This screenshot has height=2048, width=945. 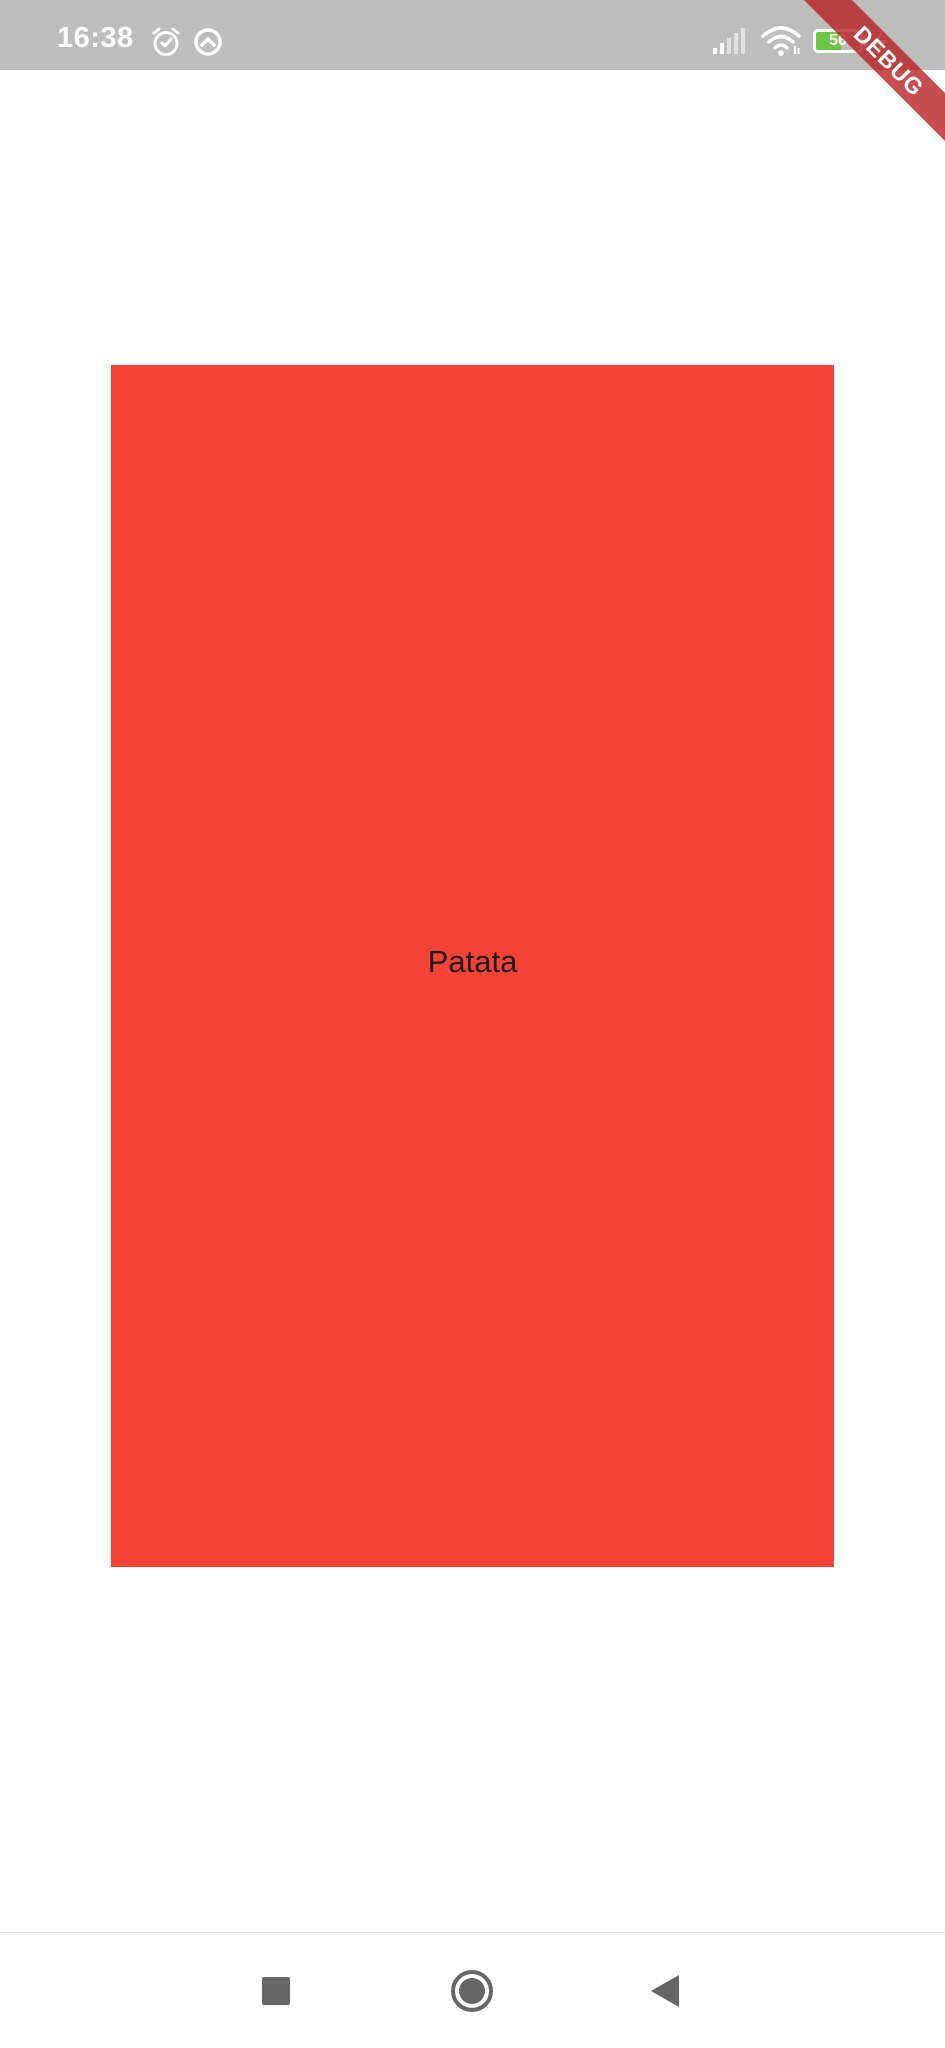 What do you see at coordinates (166, 44) in the screenshot?
I see `alarm-icon` at bounding box center [166, 44].